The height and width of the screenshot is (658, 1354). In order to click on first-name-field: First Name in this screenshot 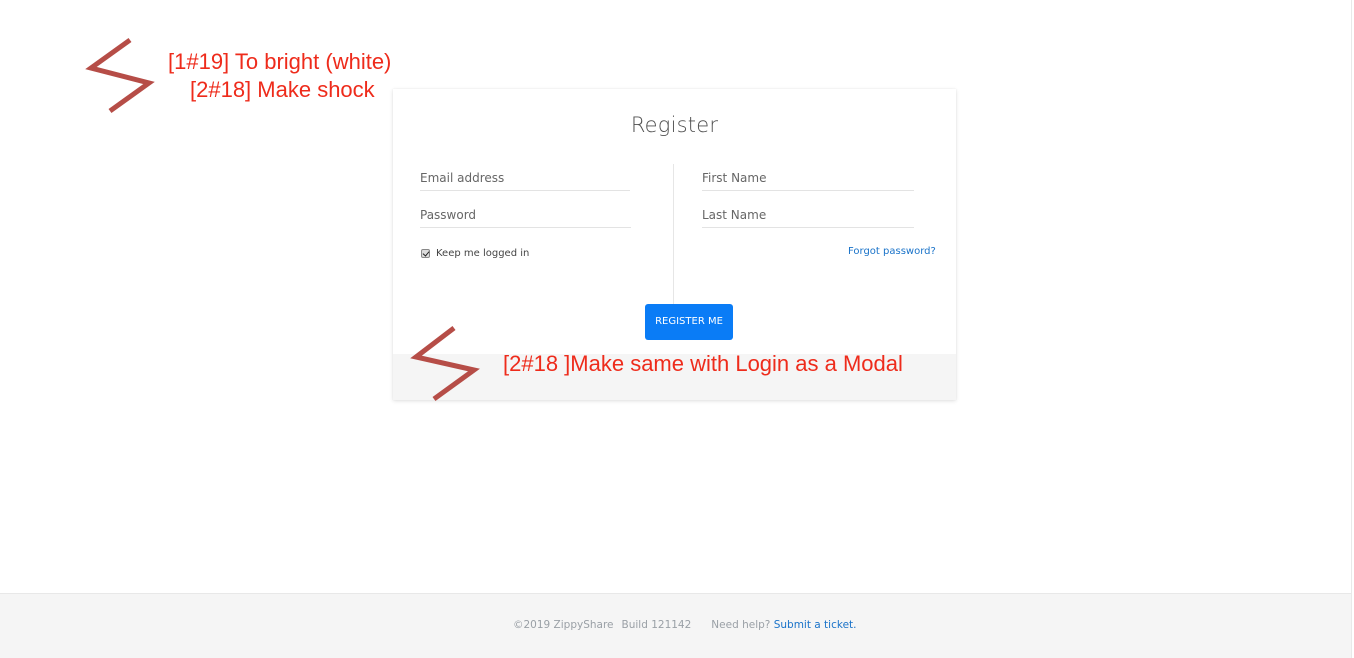, I will do `click(808, 178)`.